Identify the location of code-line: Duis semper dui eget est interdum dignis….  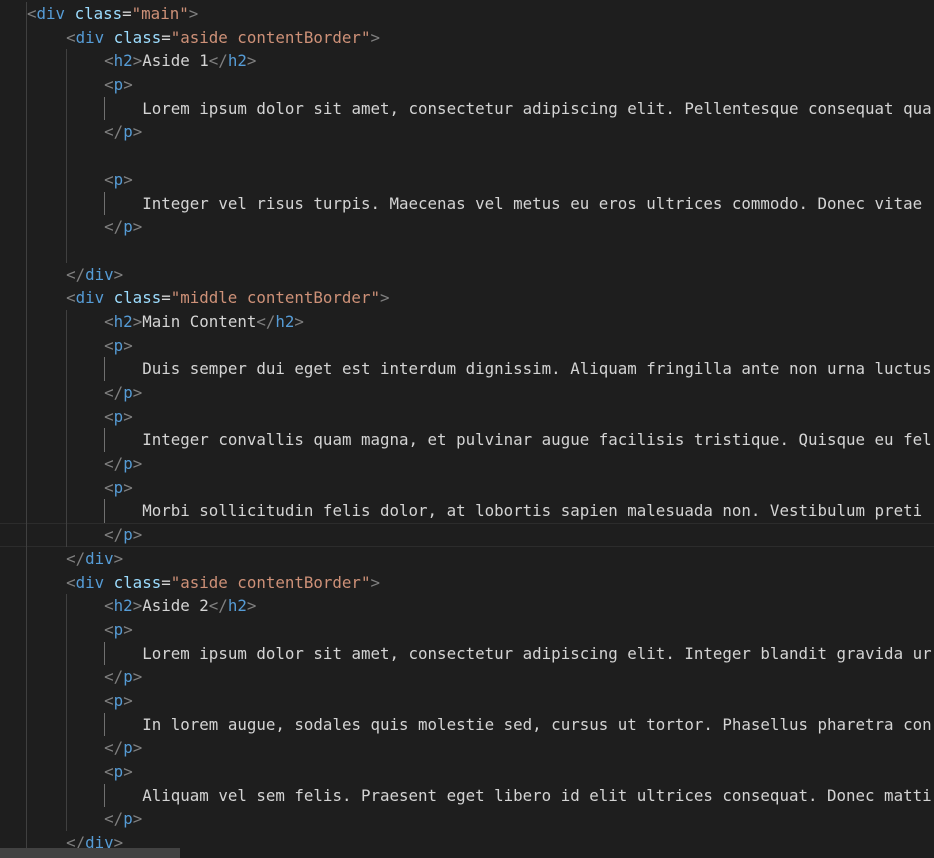
(467, 369).